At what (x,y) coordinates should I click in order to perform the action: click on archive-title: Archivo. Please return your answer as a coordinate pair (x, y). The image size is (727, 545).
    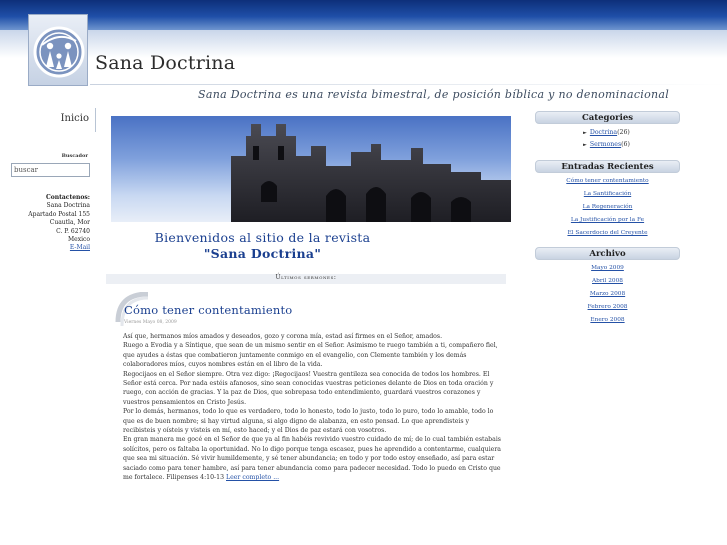
    Looking at the image, I should click on (607, 253).